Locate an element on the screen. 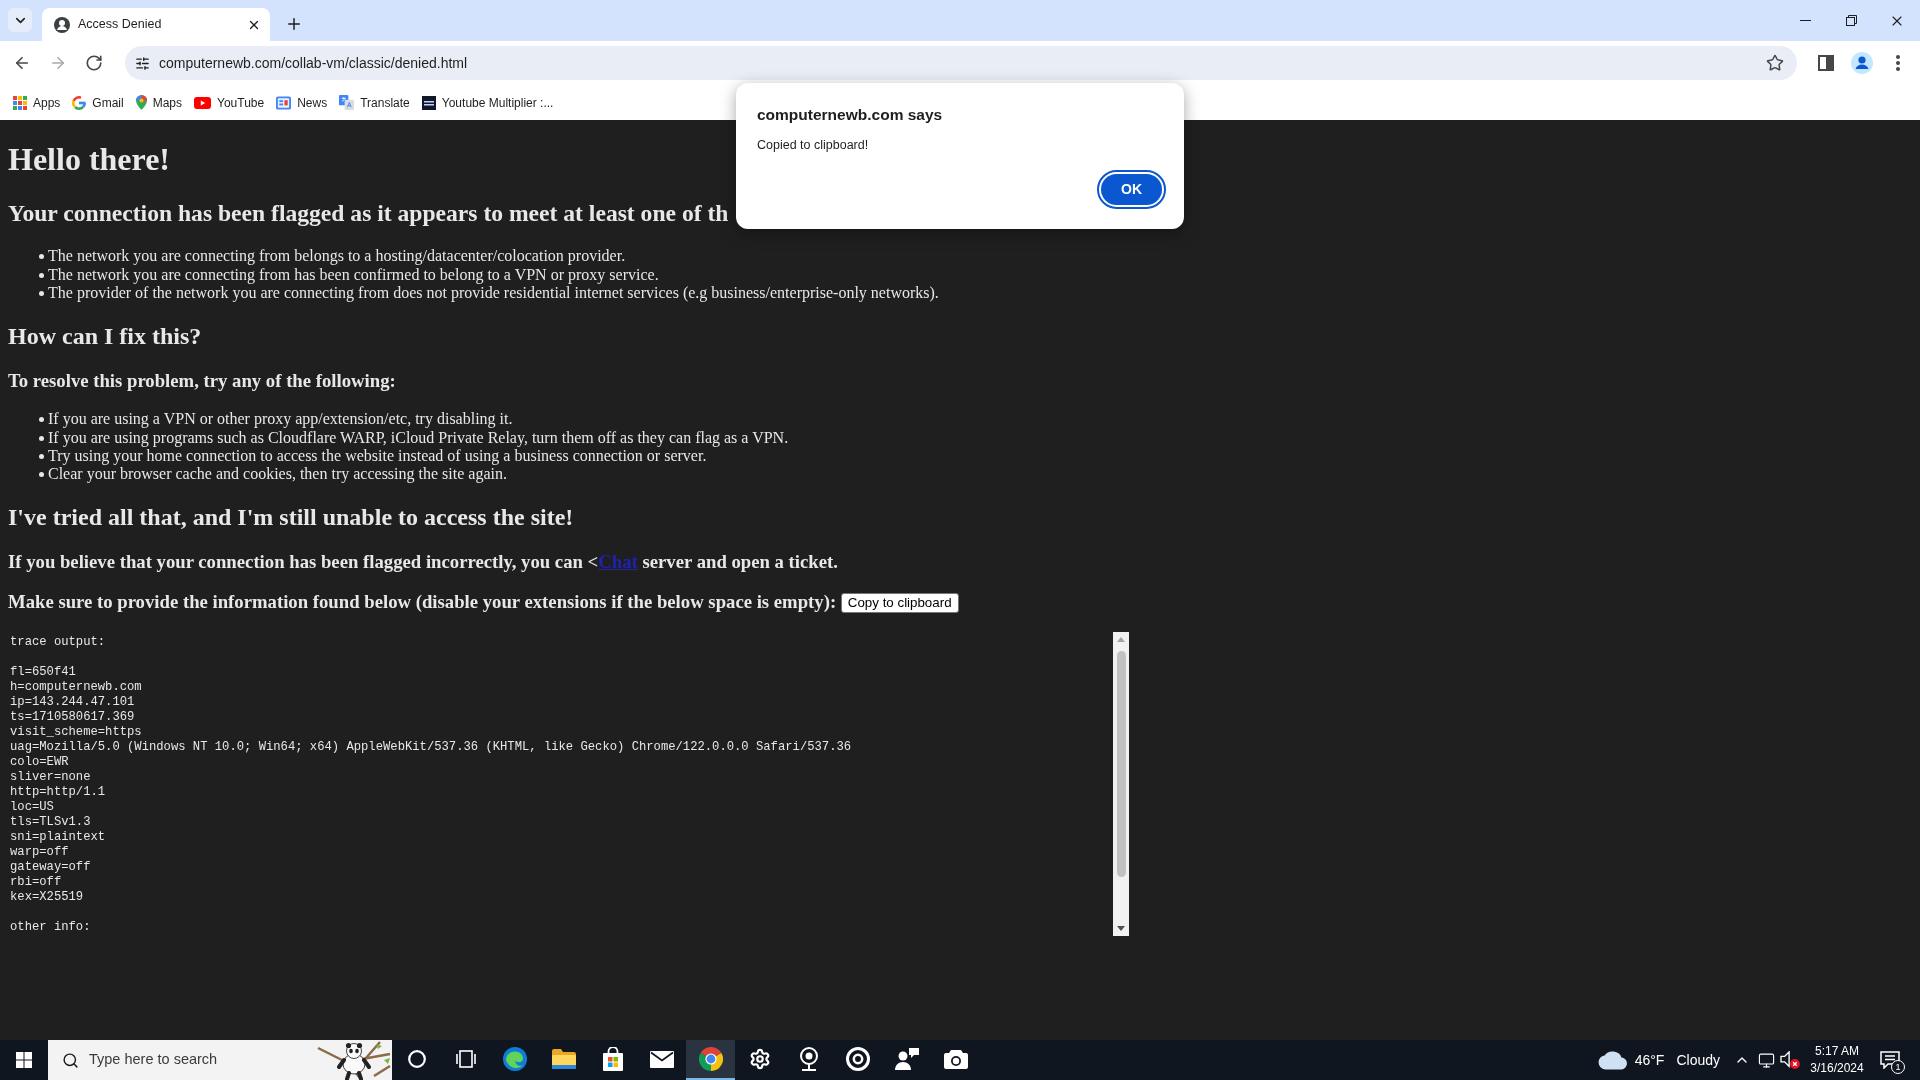 This screenshot has width=1920, height=1080. trace-line: rbi=off is located at coordinates (36, 883).